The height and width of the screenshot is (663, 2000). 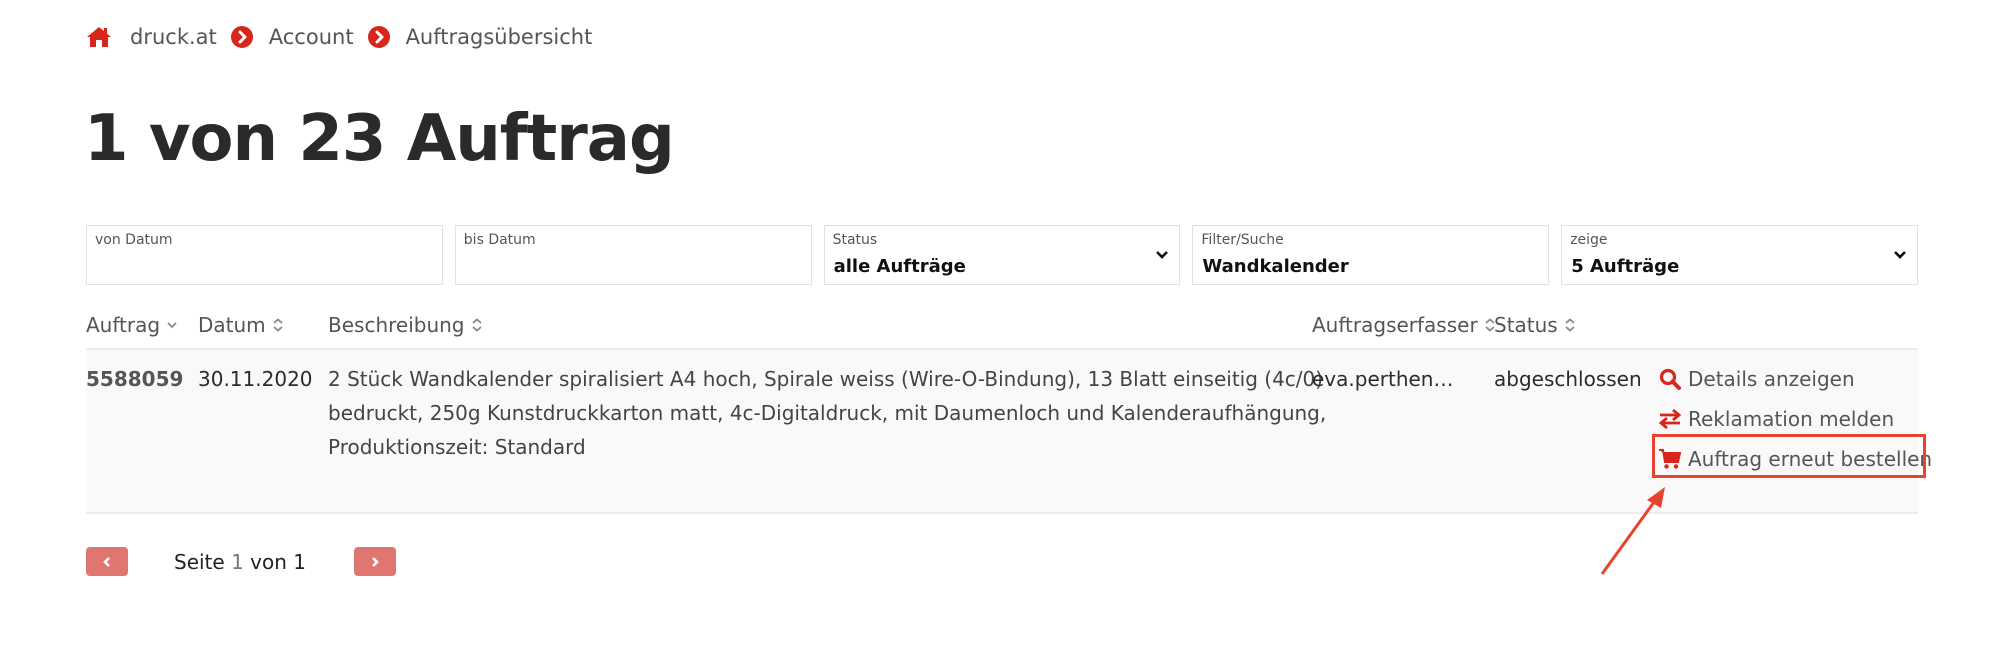 I want to click on chevron-right-icon, so click(x=375, y=561).